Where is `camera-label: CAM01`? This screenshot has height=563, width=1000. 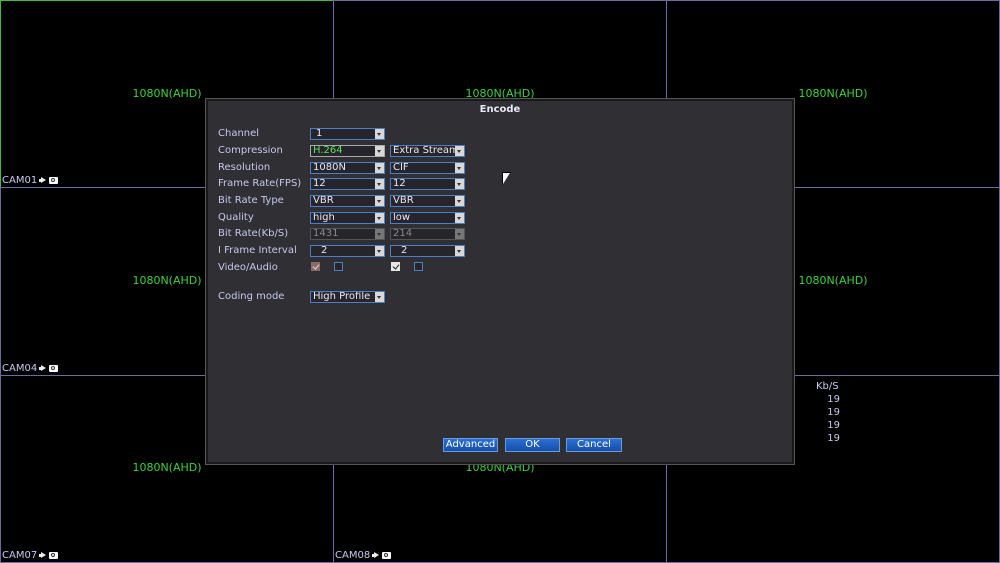
camera-label: CAM01 is located at coordinates (30, 180).